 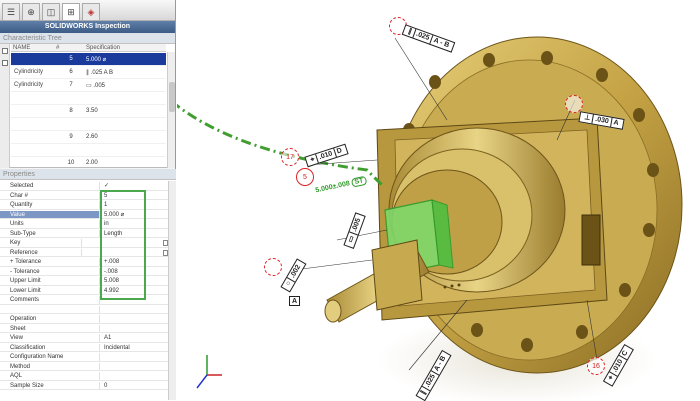 I want to click on tree-cell-spec: ∥ .025 A B, so click(x=100, y=72).